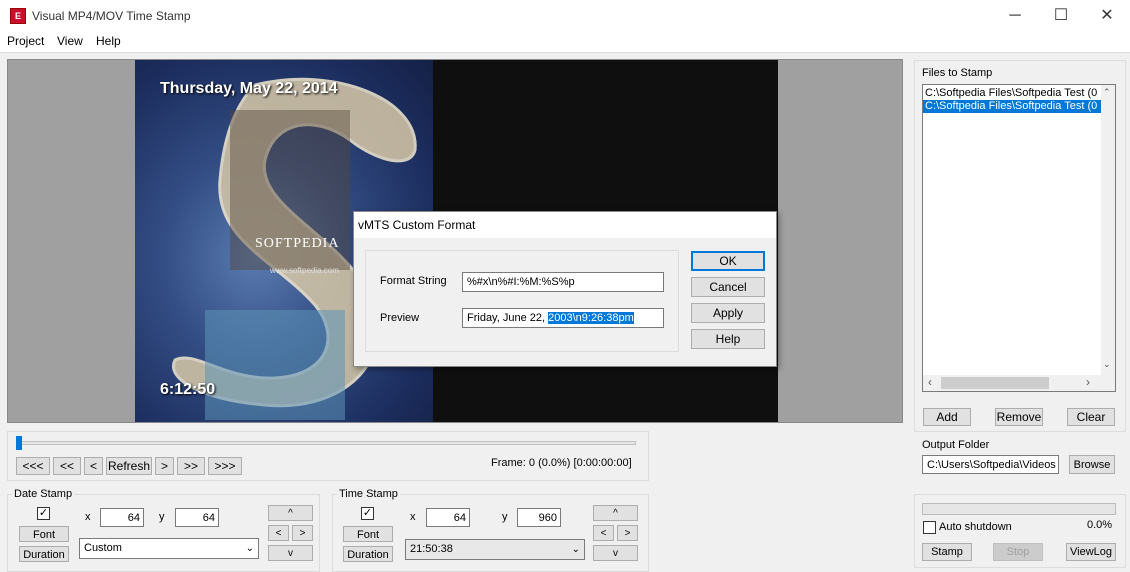 The image size is (1130, 572). What do you see at coordinates (728, 261) in the screenshot?
I see `ok-button: OK` at bounding box center [728, 261].